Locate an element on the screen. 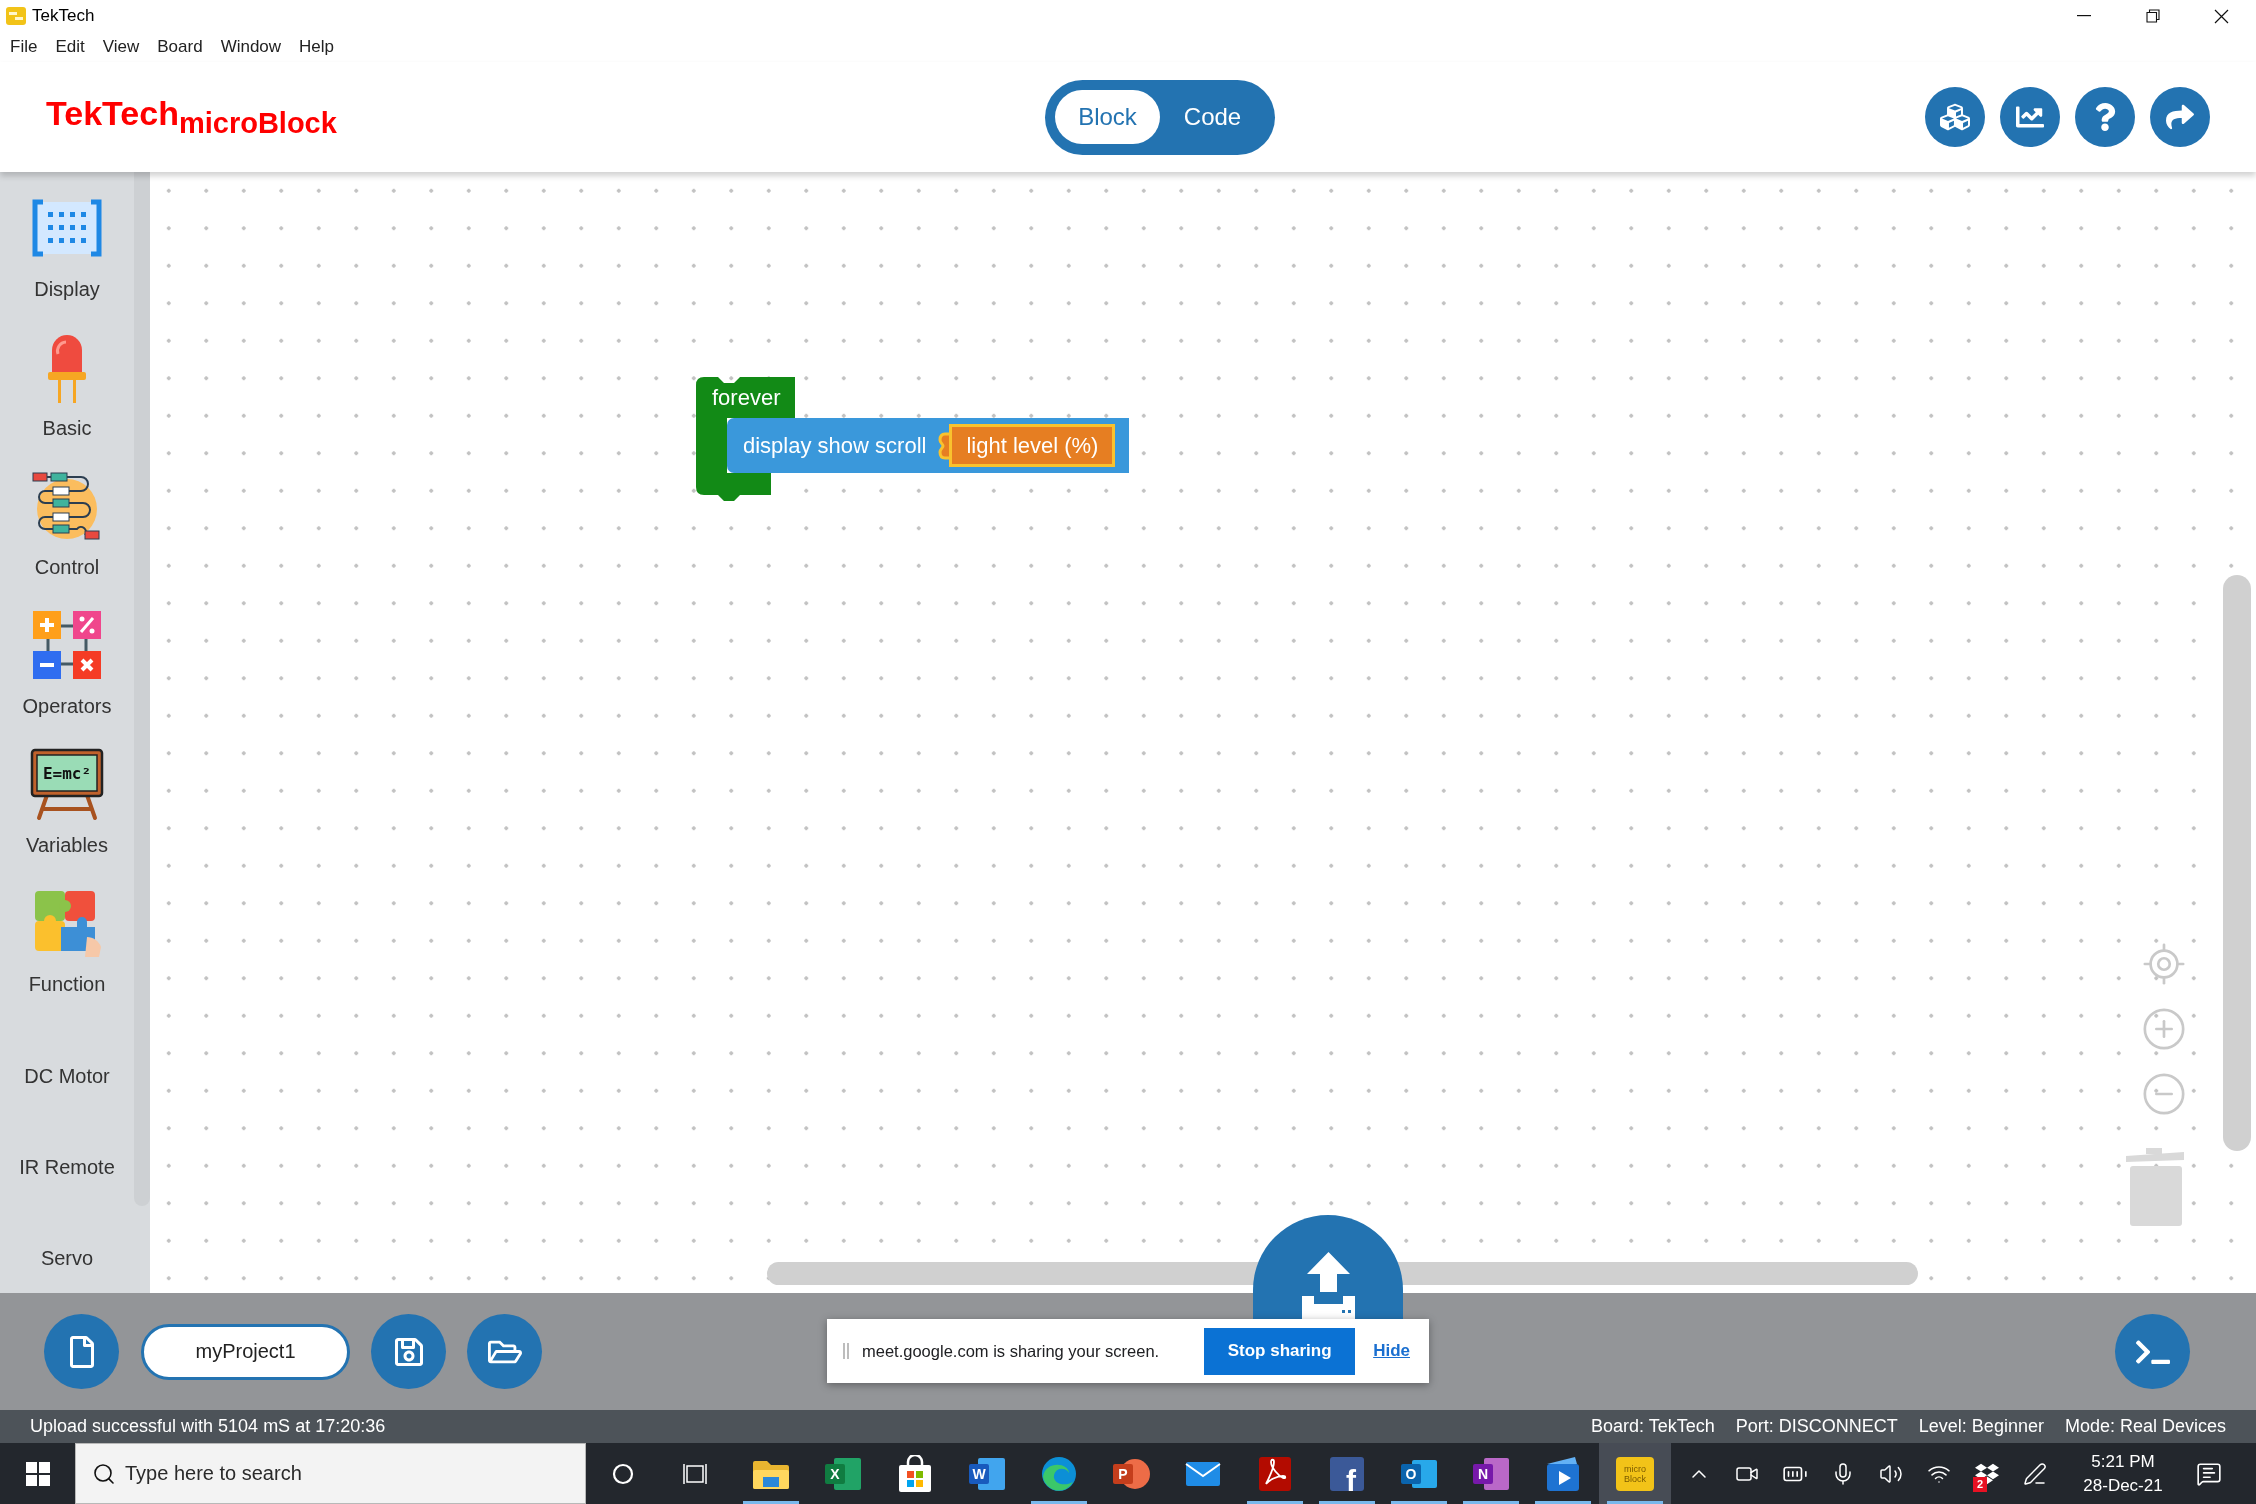 The height and width of the screenshot is (1504, 2256). window-panes-icon is located at coordinates (37, 1473).